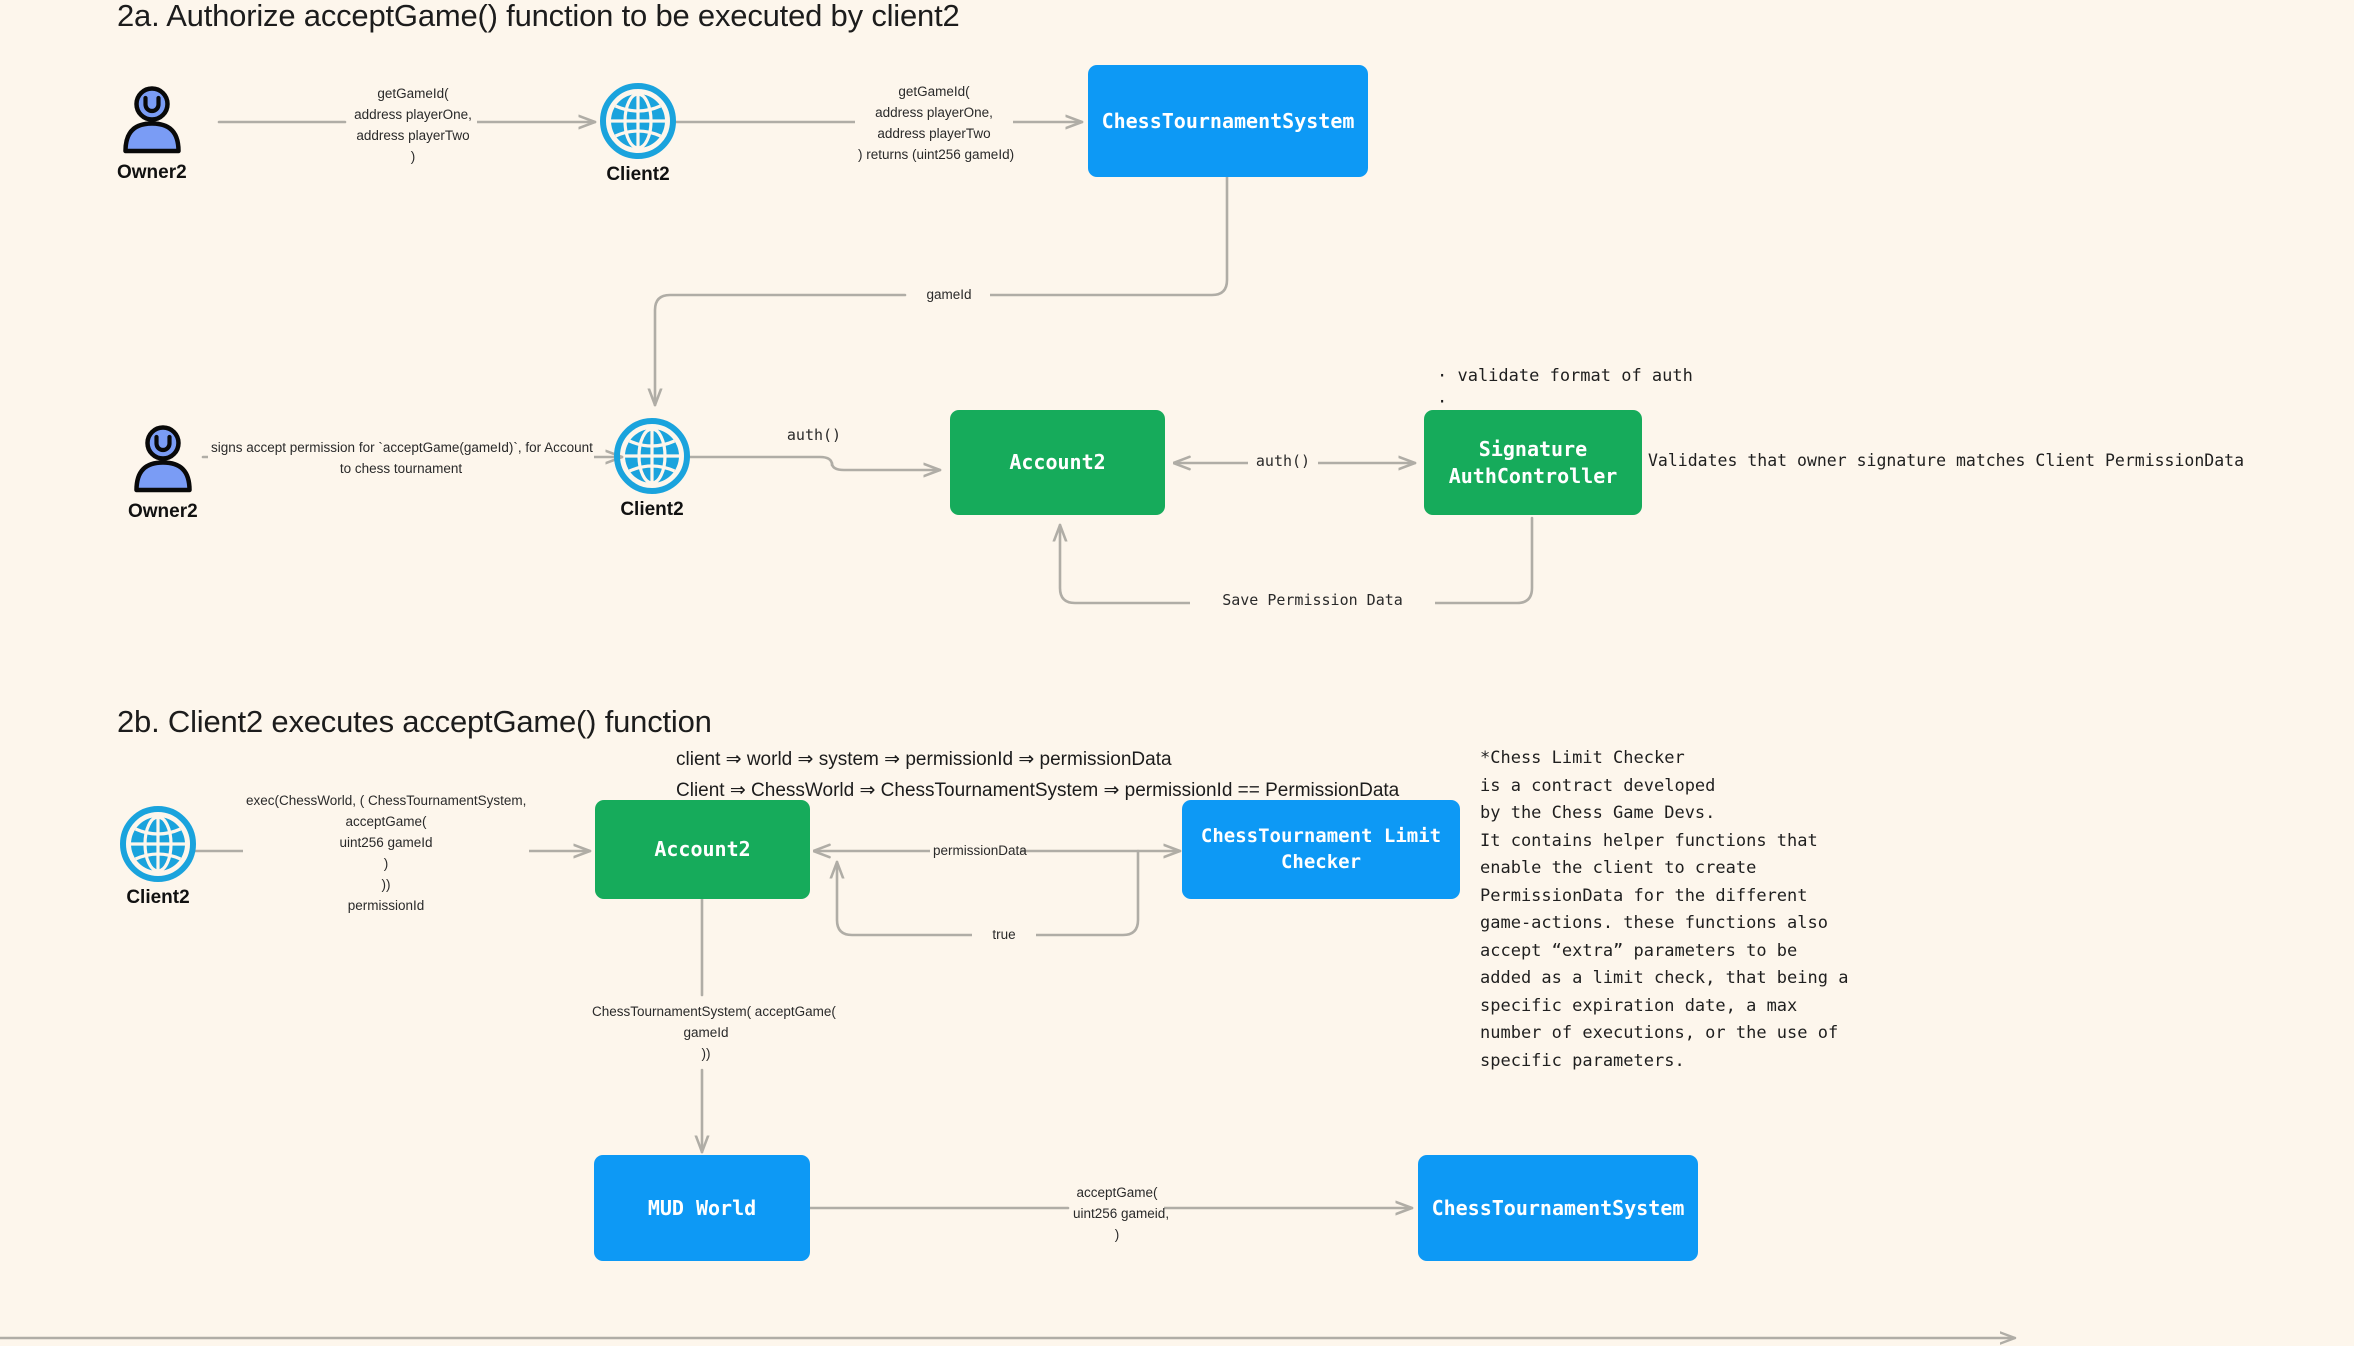 The width and height of the screenshot is (2354, 1346). I want to click on actor-client2-top: Client2, so click(638, 134).